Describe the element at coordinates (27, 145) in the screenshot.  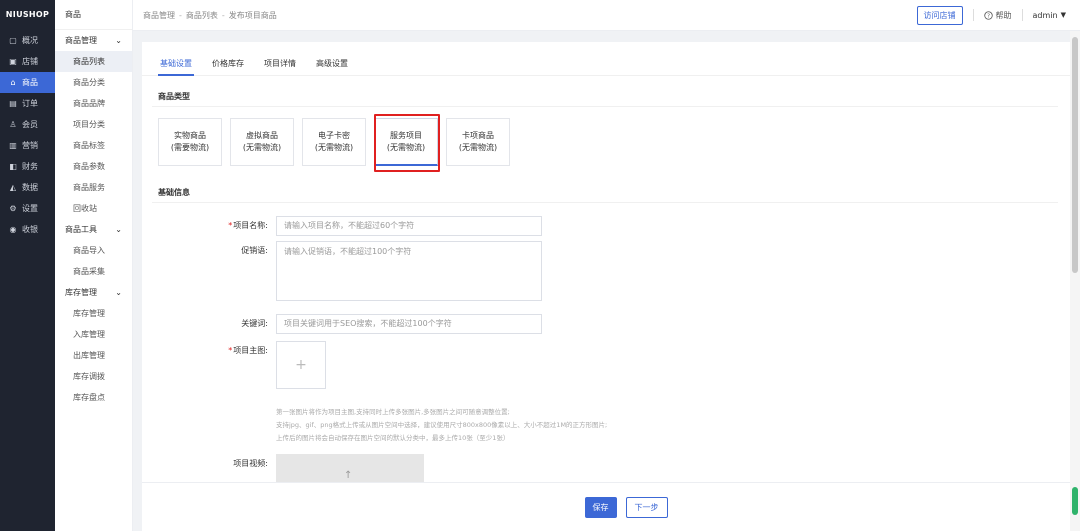
I see `nav-item-5: ▥ 营销` at that location.